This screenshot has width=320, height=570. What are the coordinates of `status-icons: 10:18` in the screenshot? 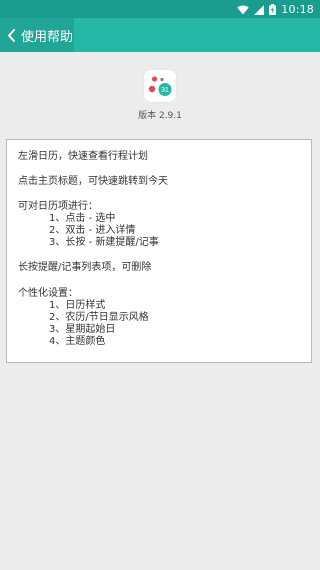 It's located at (275, 9).